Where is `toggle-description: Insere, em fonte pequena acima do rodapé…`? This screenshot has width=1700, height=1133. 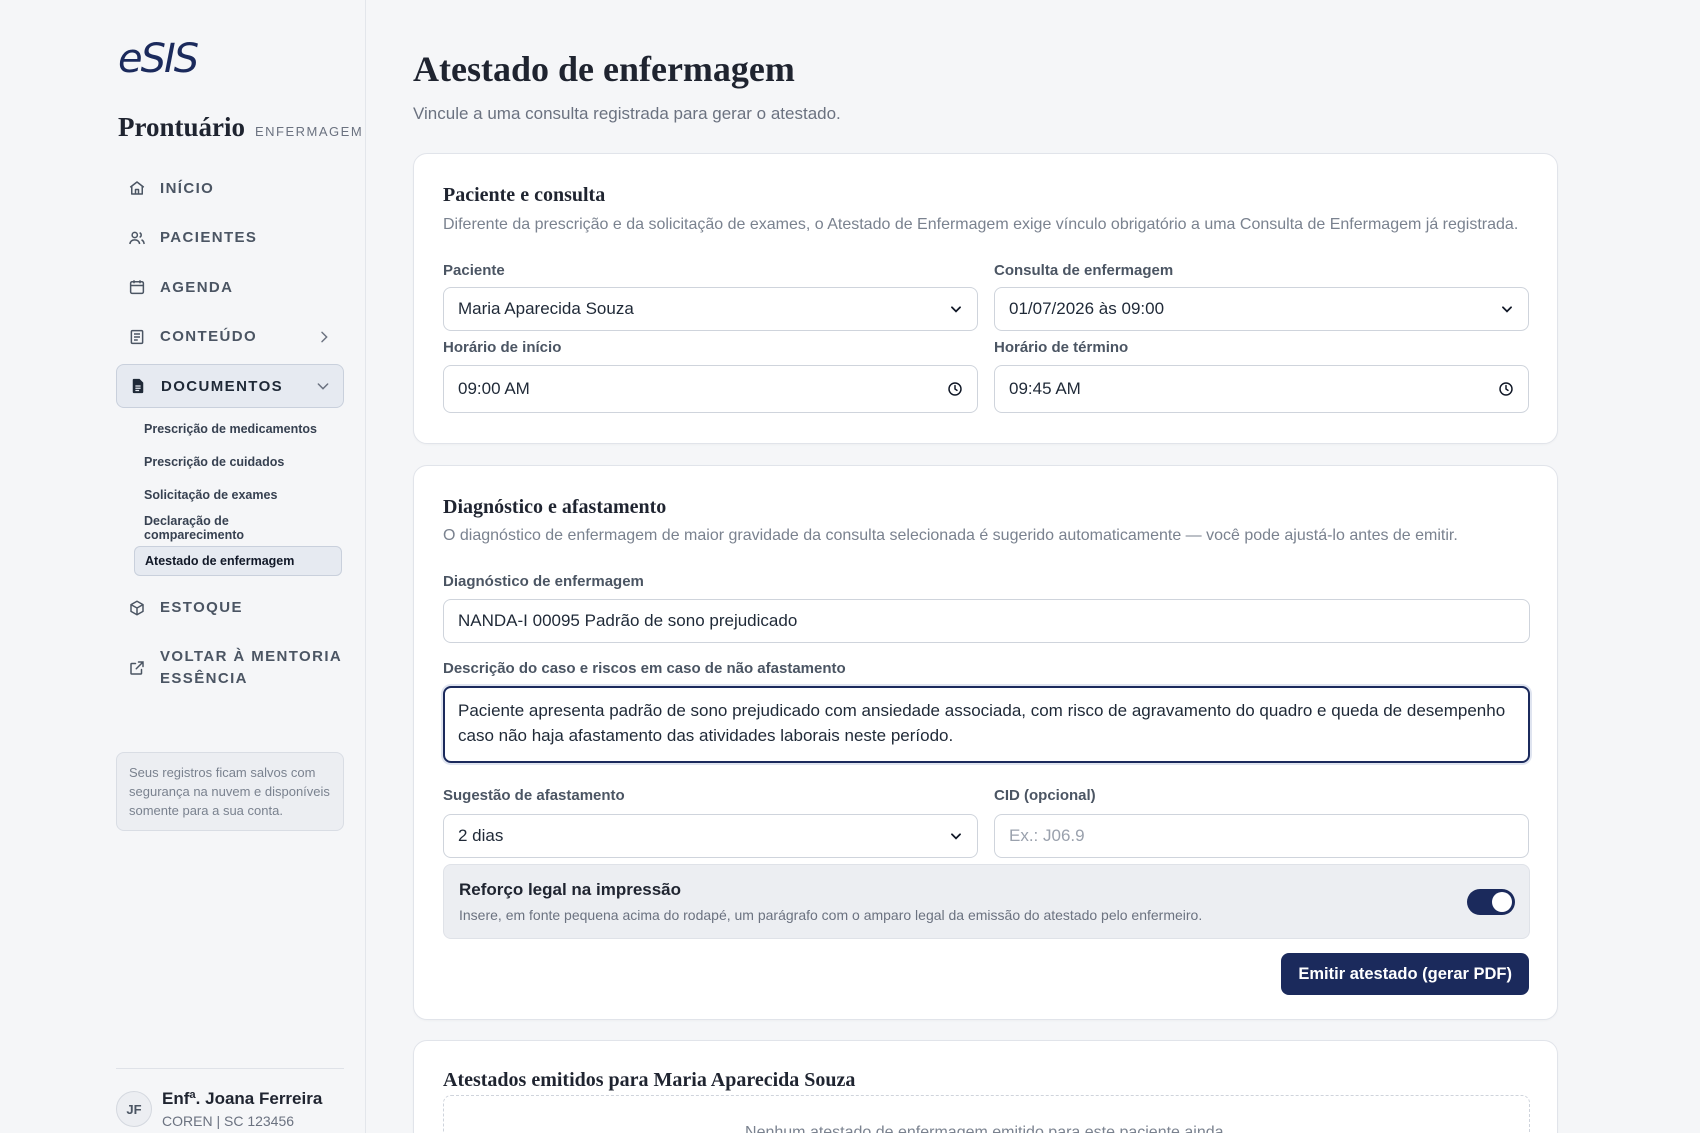 toggle-description: Insere, em fonte pequena acima do rodapé… is located at coordinates (831, 915).